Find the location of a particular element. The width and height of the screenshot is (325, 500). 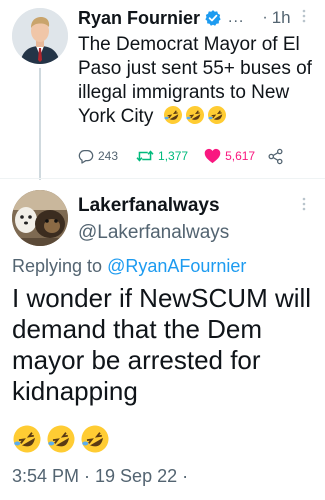

like-button: 5,617 is located at coordinates (229, 156).